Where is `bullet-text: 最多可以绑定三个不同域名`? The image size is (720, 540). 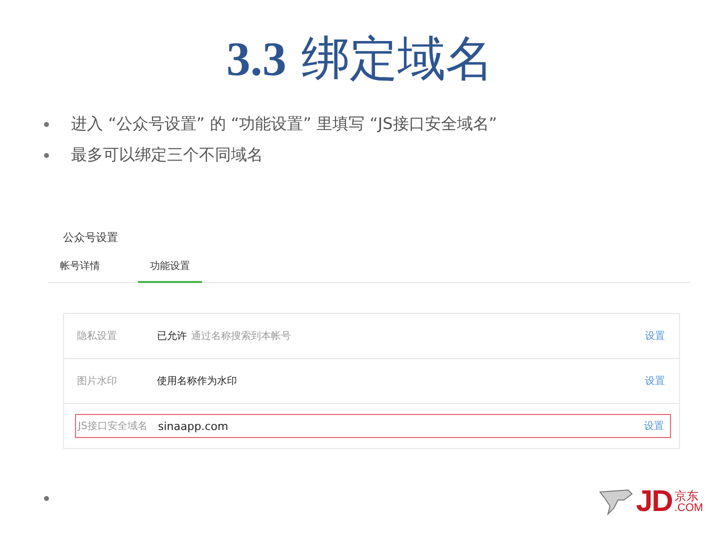
bullet-text: 最多可以绑定三个不同域名 is located at coordinates (167, 155).